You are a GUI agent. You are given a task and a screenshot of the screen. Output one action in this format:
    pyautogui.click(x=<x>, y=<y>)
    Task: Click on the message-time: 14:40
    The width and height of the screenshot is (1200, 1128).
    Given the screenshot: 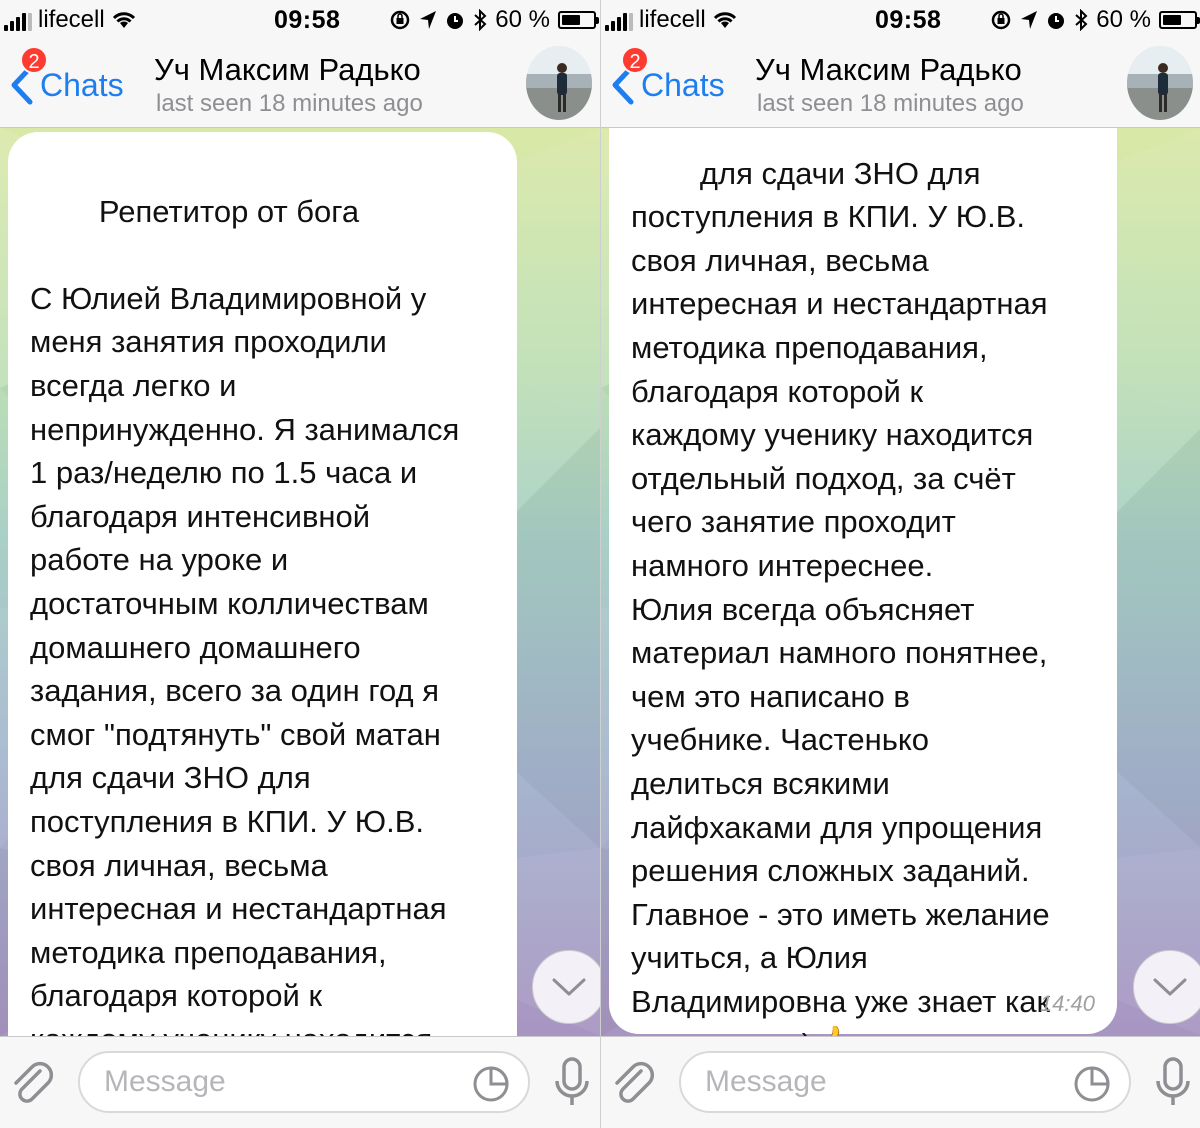 What is the action you would take?
    pyautogui.click(x=1067, y=1004)
    